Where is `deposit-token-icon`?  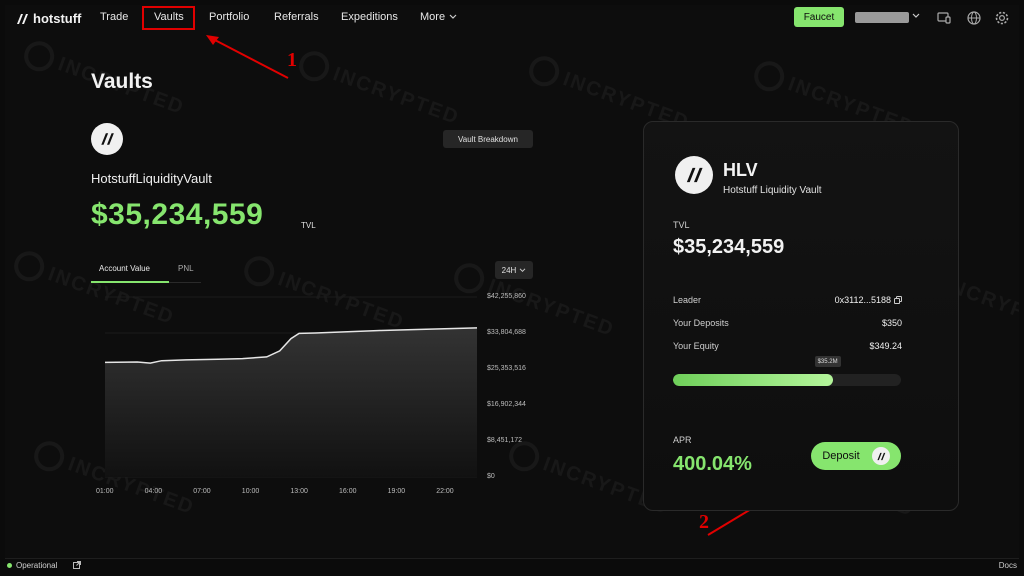 deposit-token-icon is located at coordinates (880, 456).